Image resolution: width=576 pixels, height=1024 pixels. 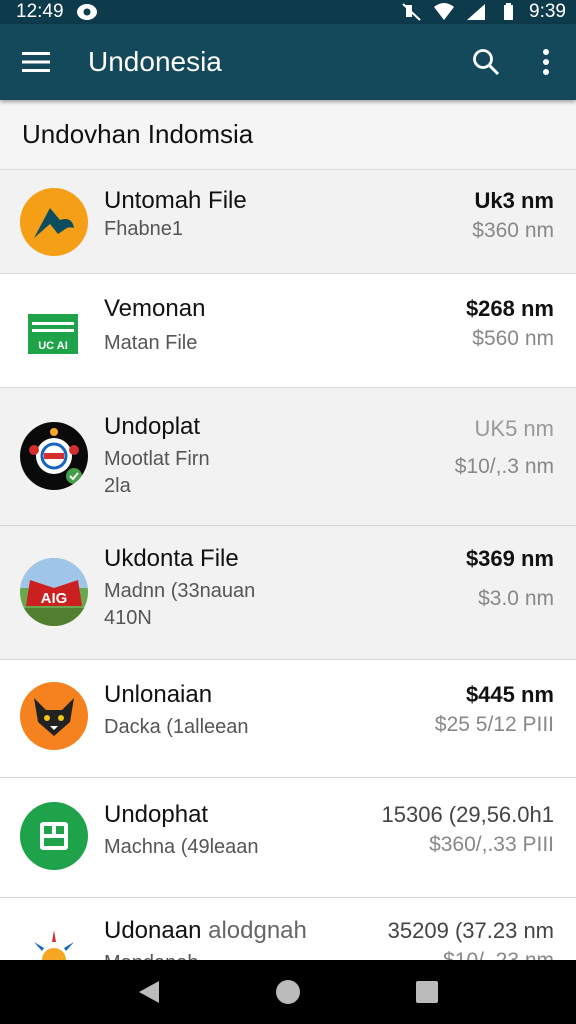 I want to click on search-button, so click(x=486, y=62).